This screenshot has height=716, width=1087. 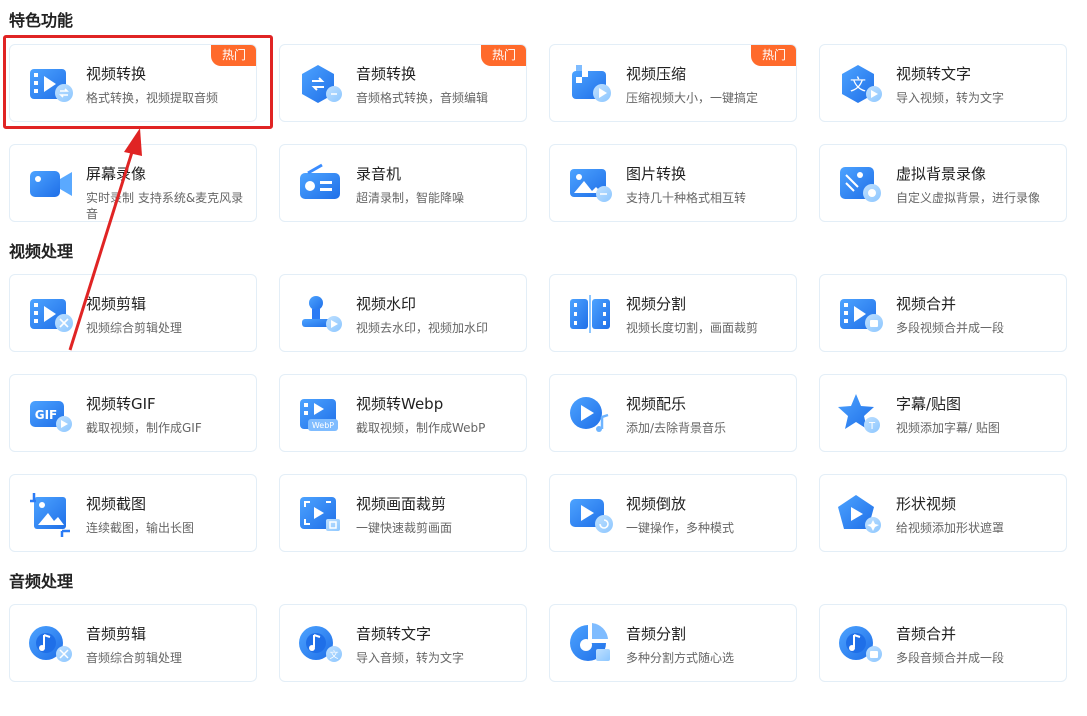 I want to click on card-video-compress: 视频压缩 压缩视频大小，一键搞定 热门, so click(x=673, y=83).